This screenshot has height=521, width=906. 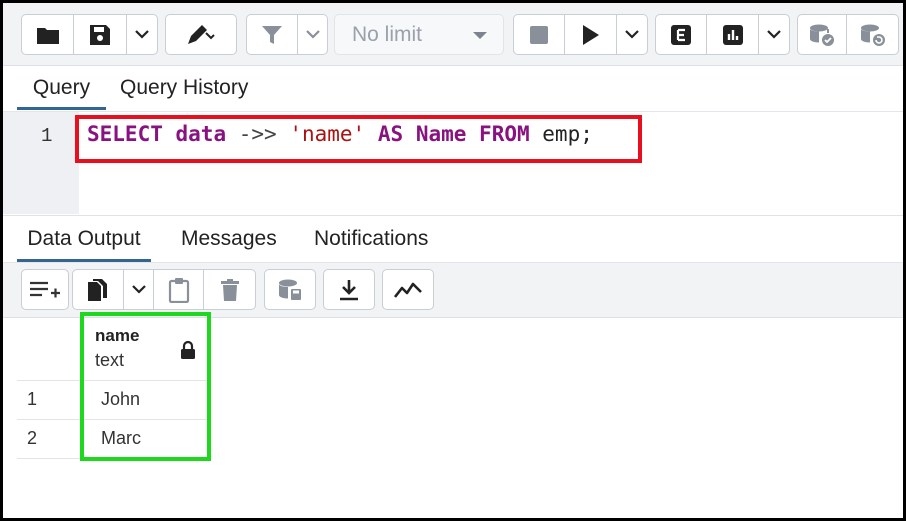 I want to click on folder-icon, so click(x=47, y=35).